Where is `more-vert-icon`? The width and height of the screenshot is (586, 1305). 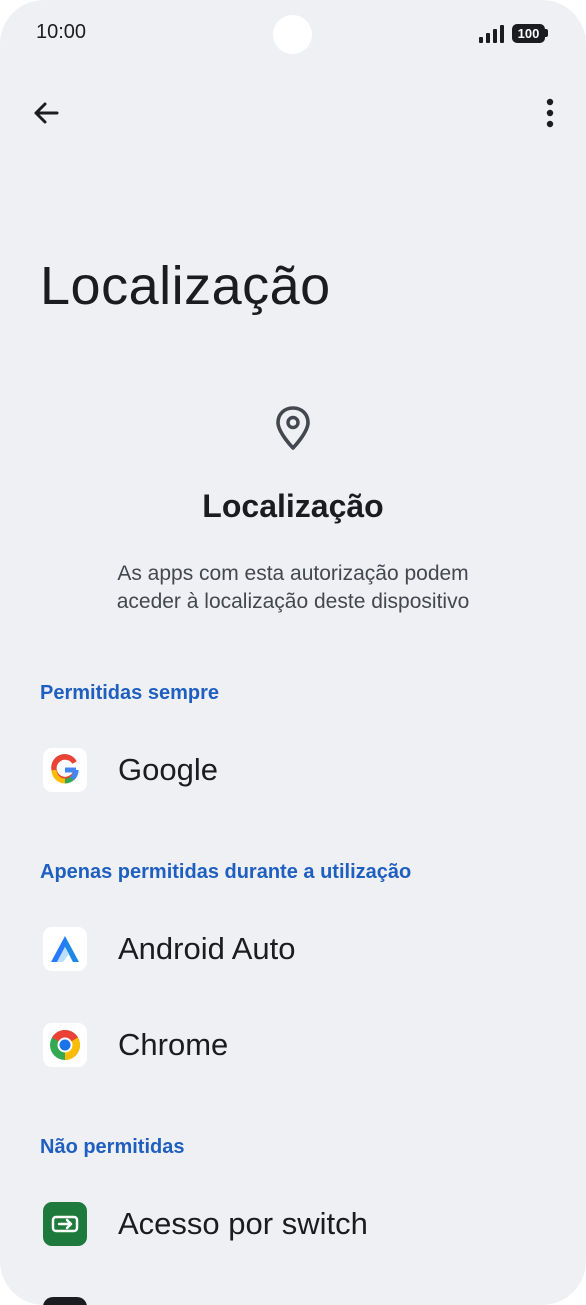
more-vert-icon is located at coordinates (550, 113).